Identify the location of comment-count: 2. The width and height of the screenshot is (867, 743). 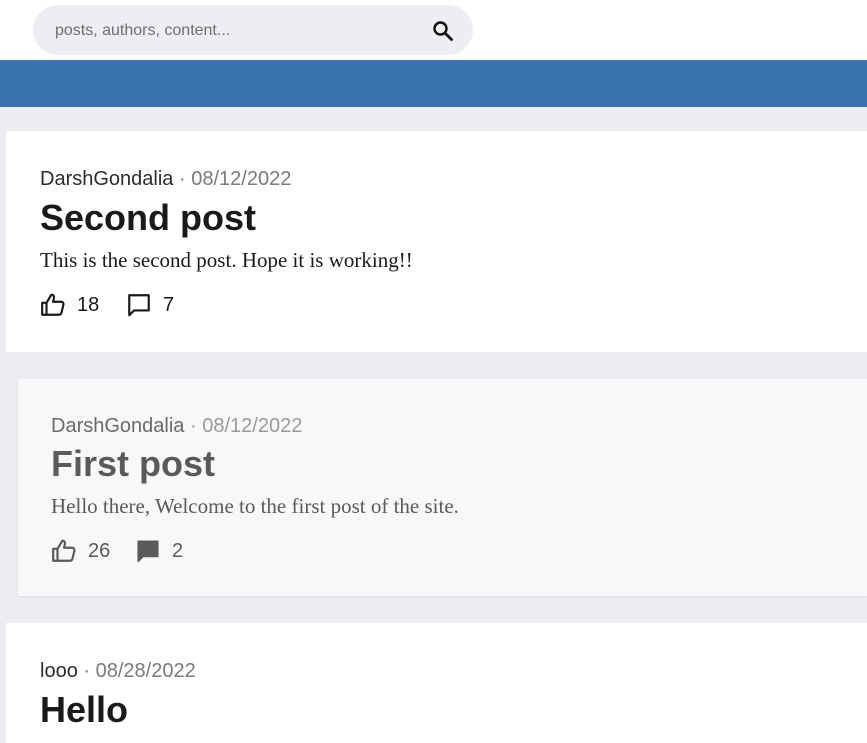
(178, 550).